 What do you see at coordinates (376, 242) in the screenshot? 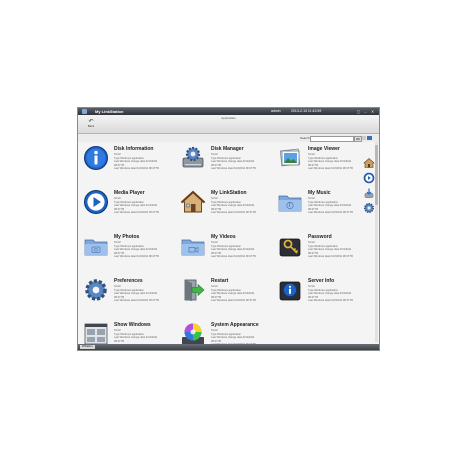
I see `scrollbar` at bounding box center [376, 242].